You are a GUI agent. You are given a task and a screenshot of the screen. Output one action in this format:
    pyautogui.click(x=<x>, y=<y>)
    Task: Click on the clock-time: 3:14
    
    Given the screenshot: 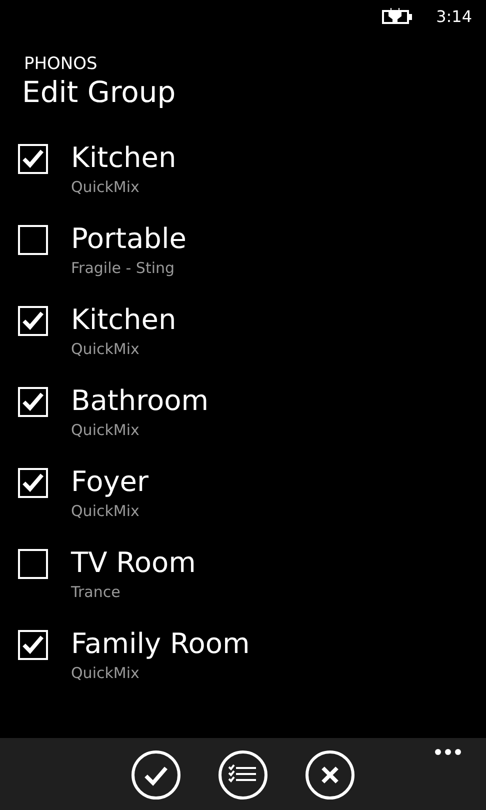 What is the action you would take?
    pyautogui.click(x=454, y=16)
    